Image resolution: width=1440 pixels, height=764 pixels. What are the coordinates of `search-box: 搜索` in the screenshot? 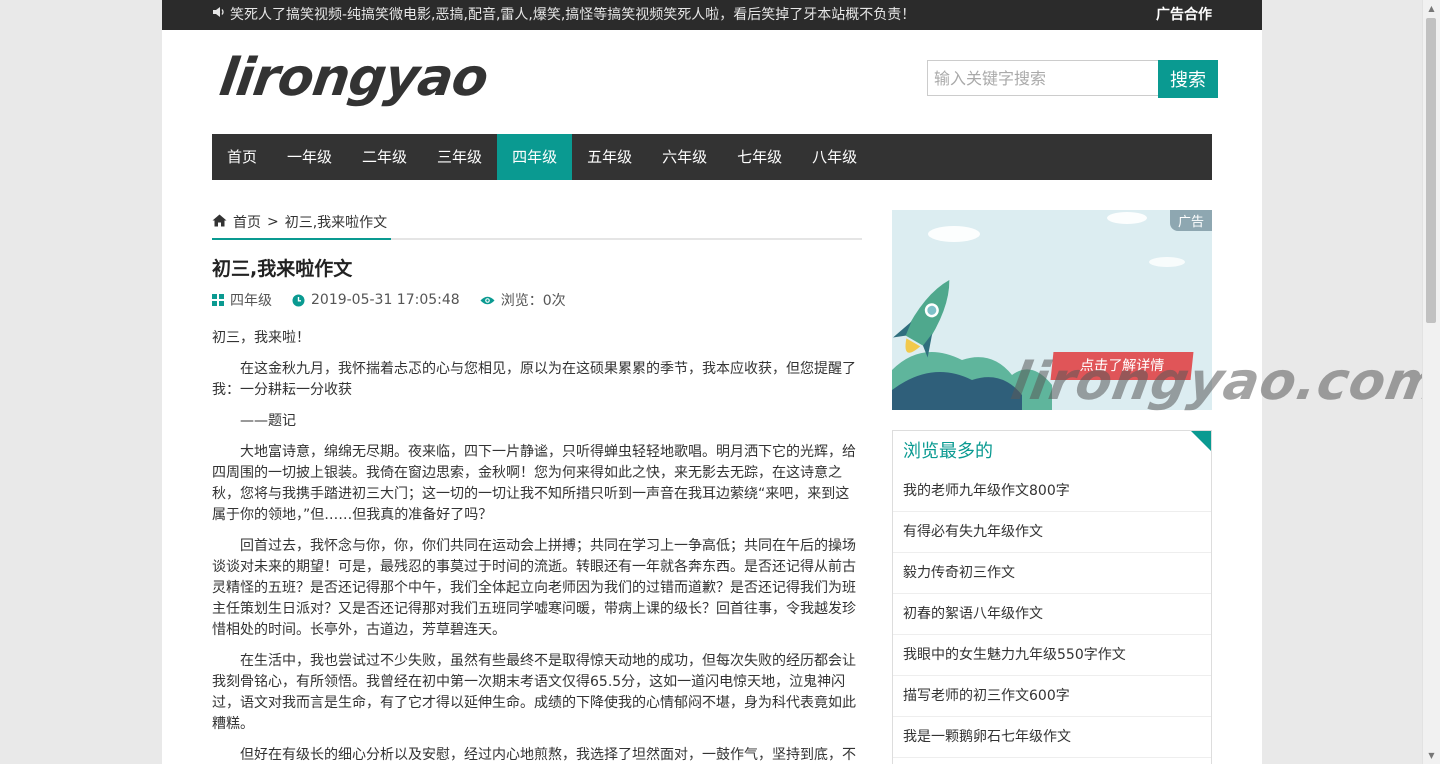 It's located at (1072, 79).